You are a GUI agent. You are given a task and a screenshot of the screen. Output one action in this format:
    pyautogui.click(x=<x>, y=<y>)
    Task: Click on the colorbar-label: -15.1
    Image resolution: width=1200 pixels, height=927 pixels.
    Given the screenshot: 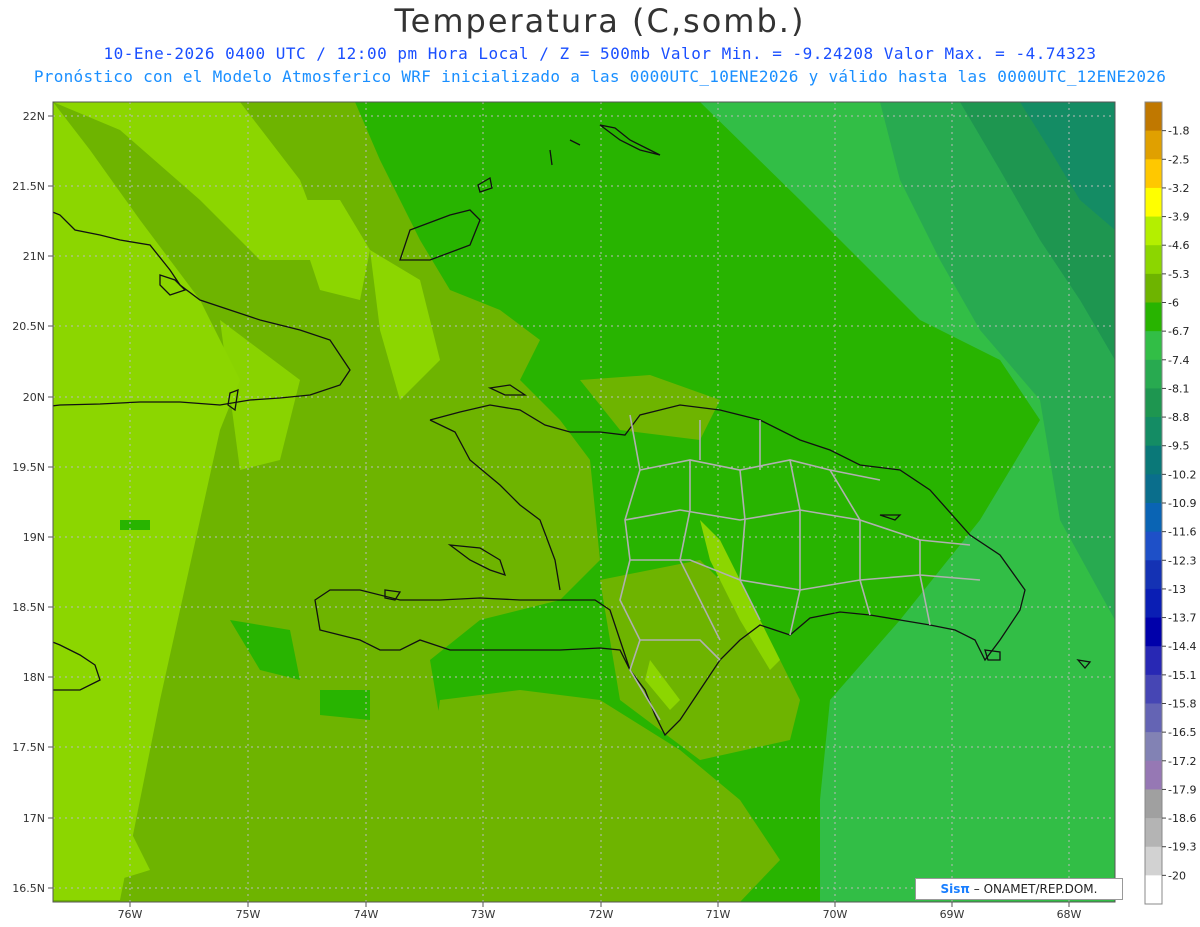 What is the action you would take?
    pyautogui.click(x=1182, y=675)
    